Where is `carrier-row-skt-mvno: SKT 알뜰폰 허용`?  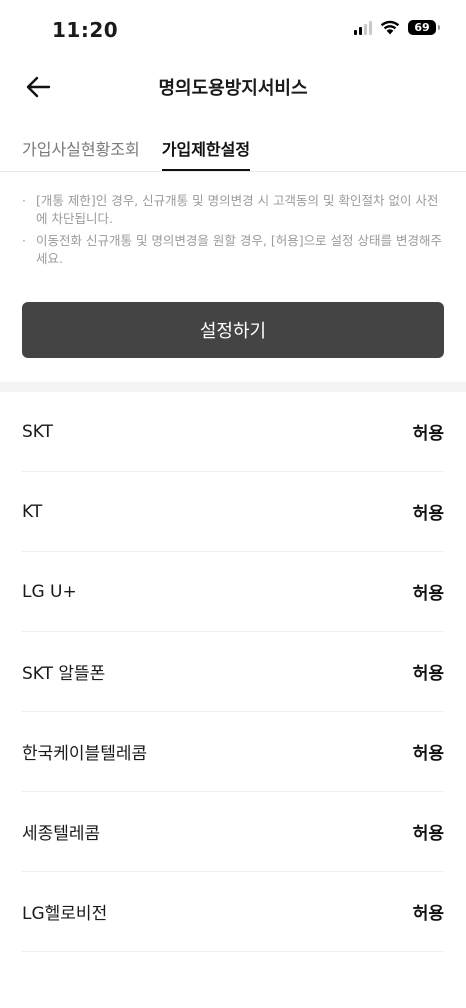
carrier-row-skt-mvno: SKT 알뜰폰 허용 is located at coordinates (233, 672).